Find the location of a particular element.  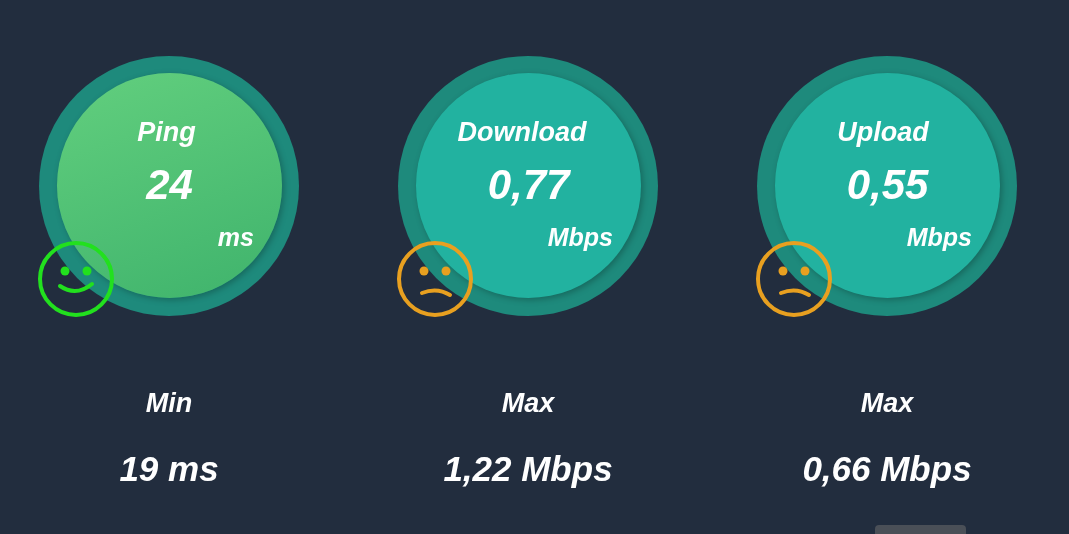

metric-label: Upload is located at coordinates (883, 132).